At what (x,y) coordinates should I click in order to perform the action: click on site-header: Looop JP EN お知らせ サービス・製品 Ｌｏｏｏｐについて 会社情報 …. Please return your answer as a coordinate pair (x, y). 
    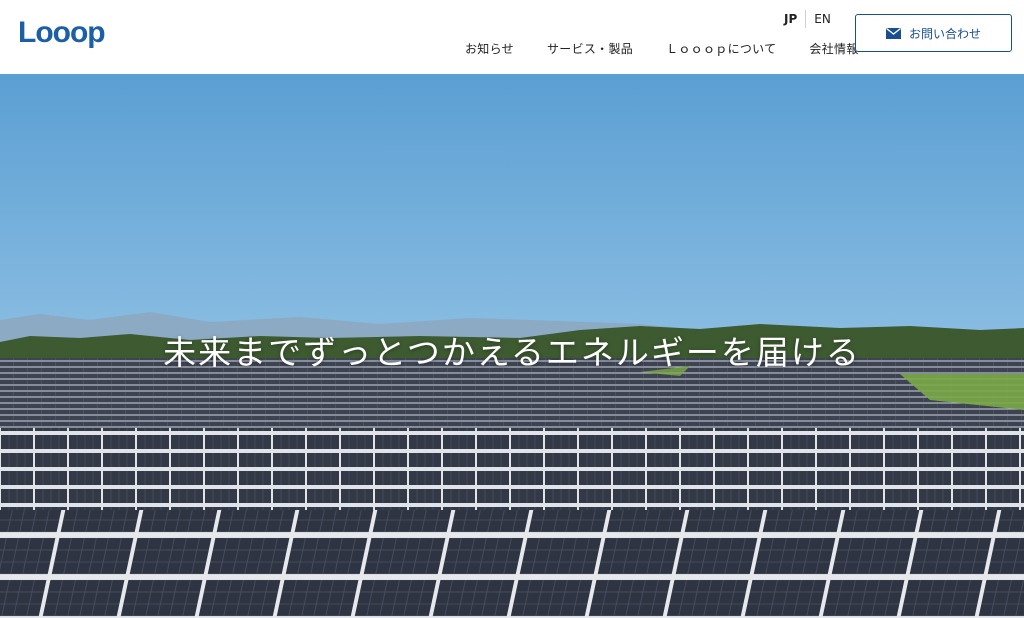
    Looking at the image, I should click on (512, 37).